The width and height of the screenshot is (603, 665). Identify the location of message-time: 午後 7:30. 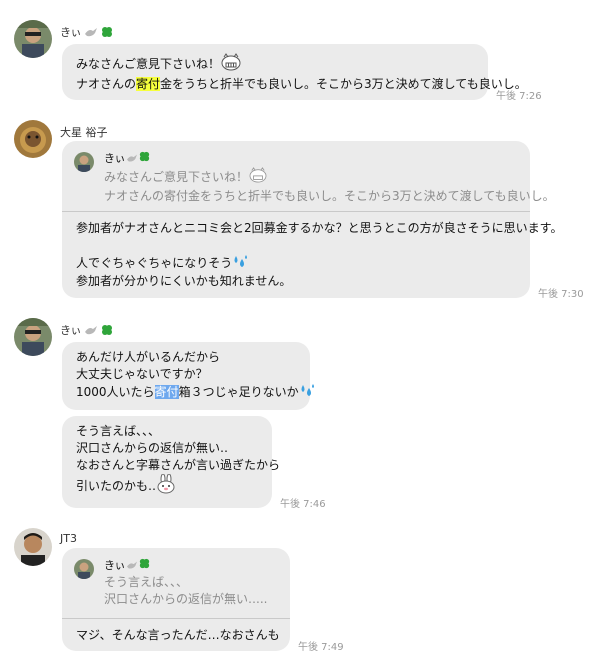
(561, 294).